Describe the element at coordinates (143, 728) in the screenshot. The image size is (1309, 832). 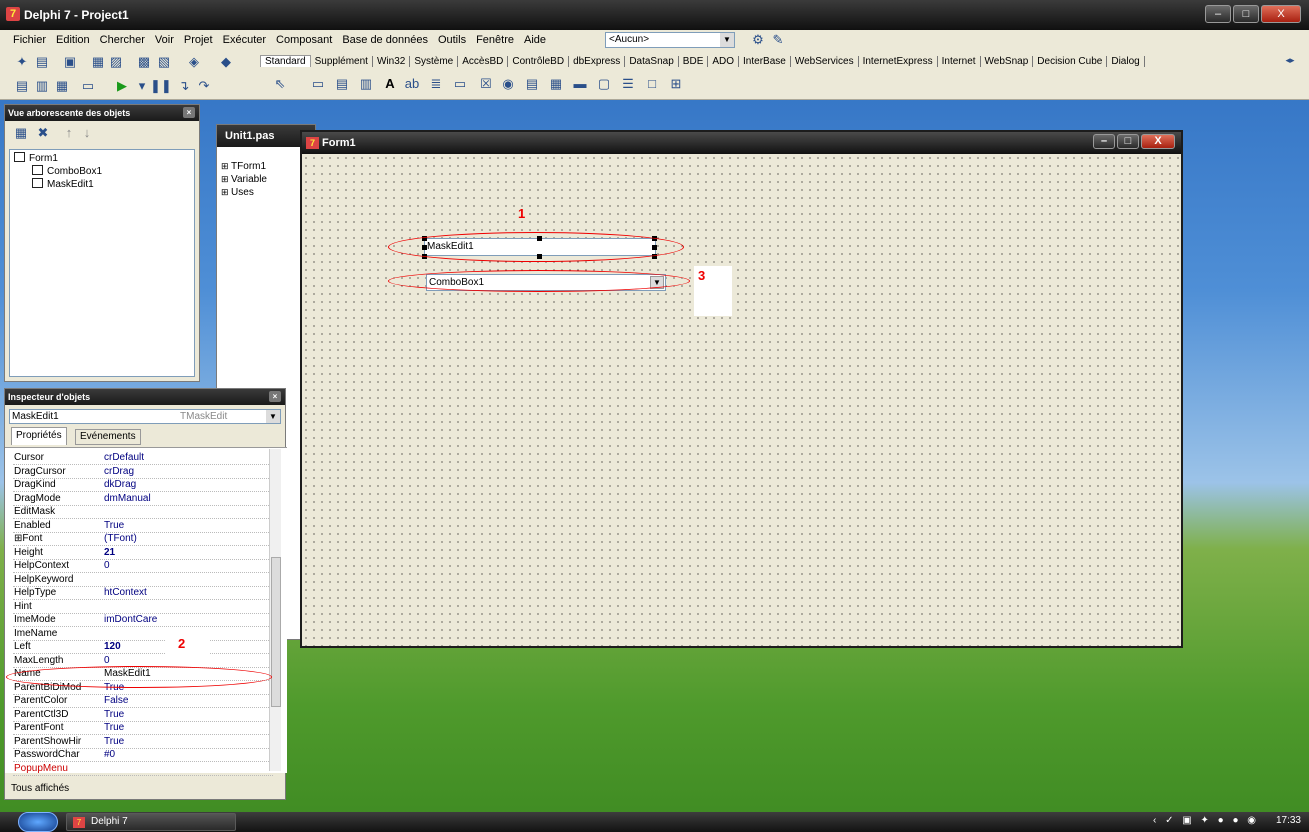
I see `property-row: ParentFont True` at that location.